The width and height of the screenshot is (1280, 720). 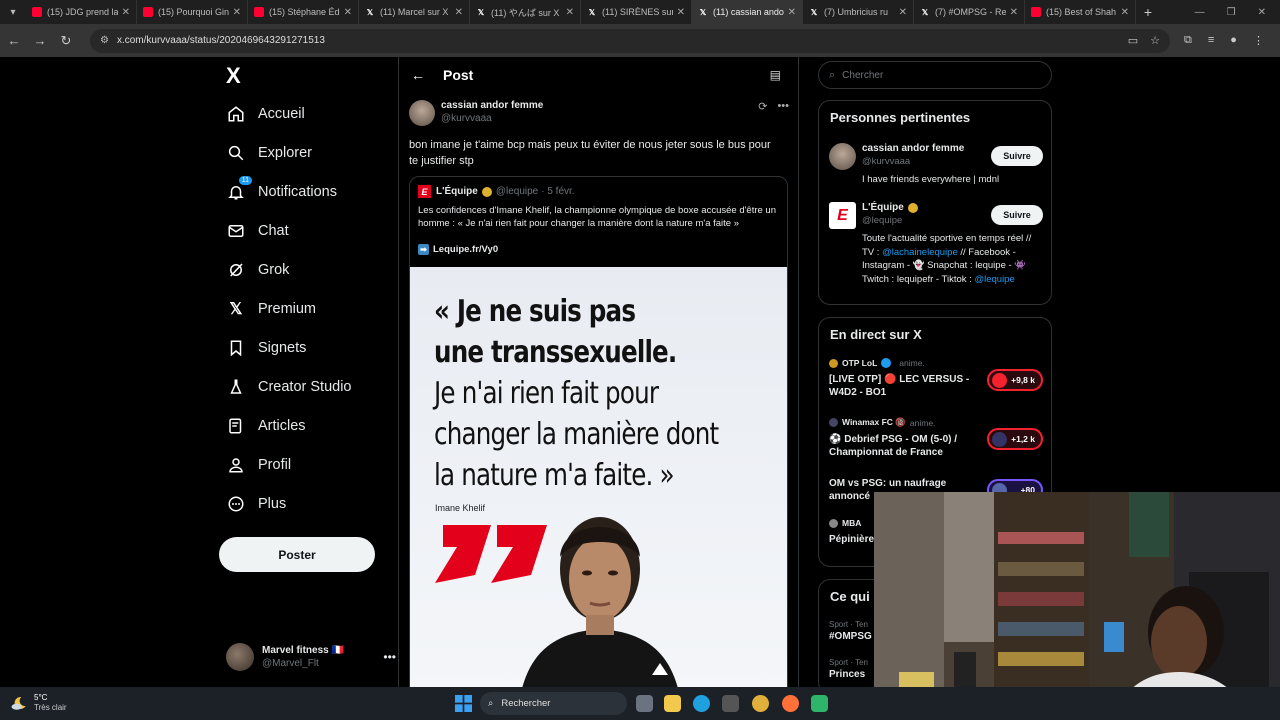 What do you see at coordinates (192, 12) in the screenshot?
I see `browser-tab: (15) Pourquoi Gin ✕` at bounding box center [192, 12].